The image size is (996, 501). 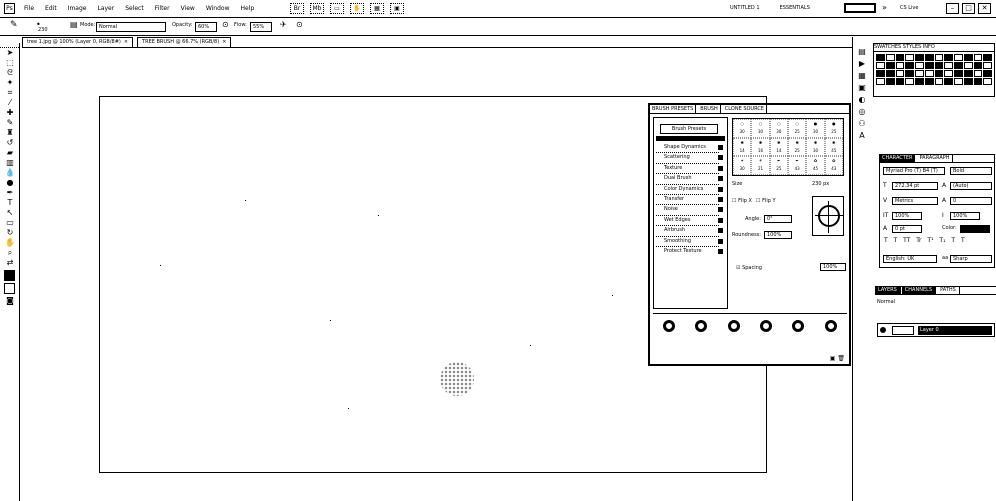 I want to click on brush-setting-shape-dynamics: Shape Dynamics, so click(x=690, y=149).